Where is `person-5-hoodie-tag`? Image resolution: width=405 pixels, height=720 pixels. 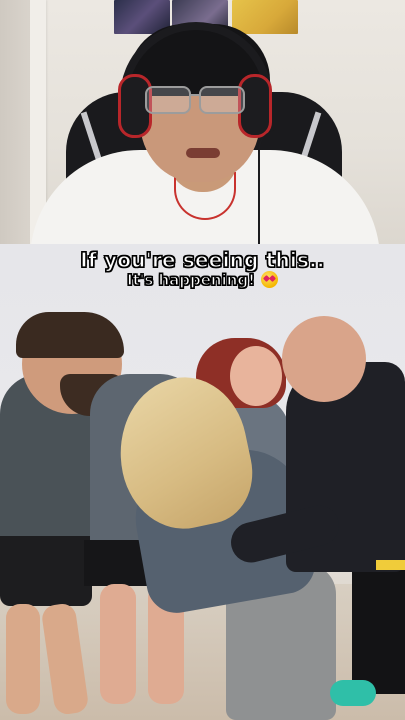
person-5-hoodie-tag is located at coordinates (390, 565).